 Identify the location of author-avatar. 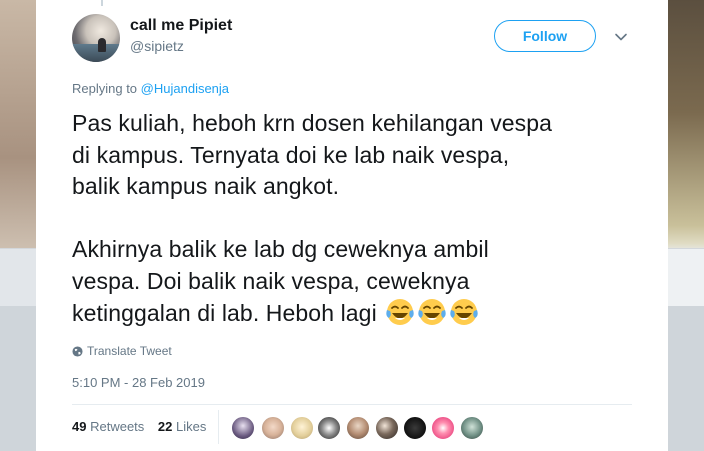
(96, 38).